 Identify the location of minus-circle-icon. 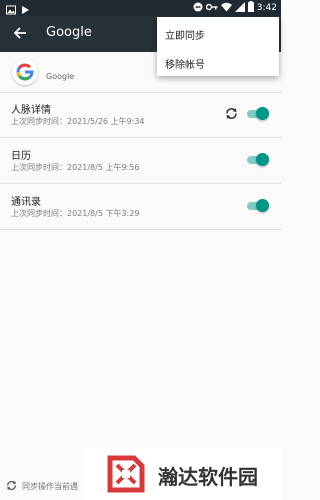
(198, 8).